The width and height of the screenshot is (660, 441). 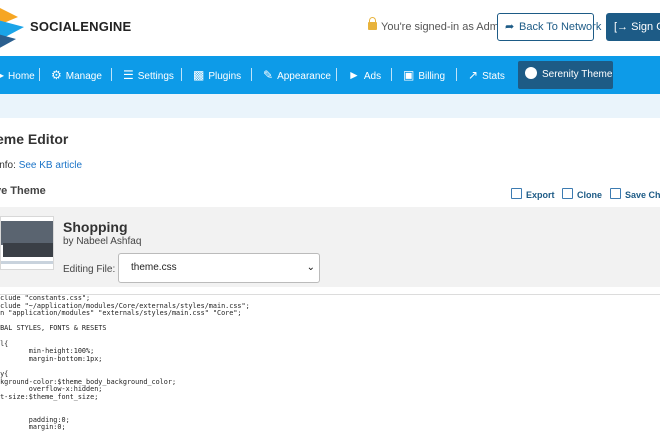 I want to click on thumbnail-people, so click(x=28, y=250).